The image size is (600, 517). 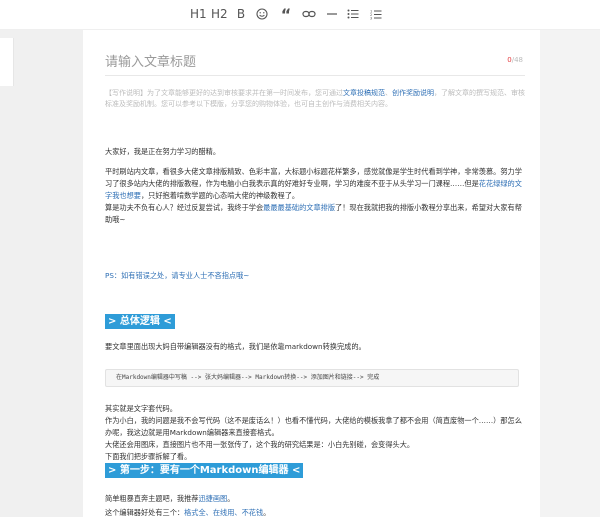 I want to click on submission-guide-link: 文章投稿规范, so click(x=364, y=93).